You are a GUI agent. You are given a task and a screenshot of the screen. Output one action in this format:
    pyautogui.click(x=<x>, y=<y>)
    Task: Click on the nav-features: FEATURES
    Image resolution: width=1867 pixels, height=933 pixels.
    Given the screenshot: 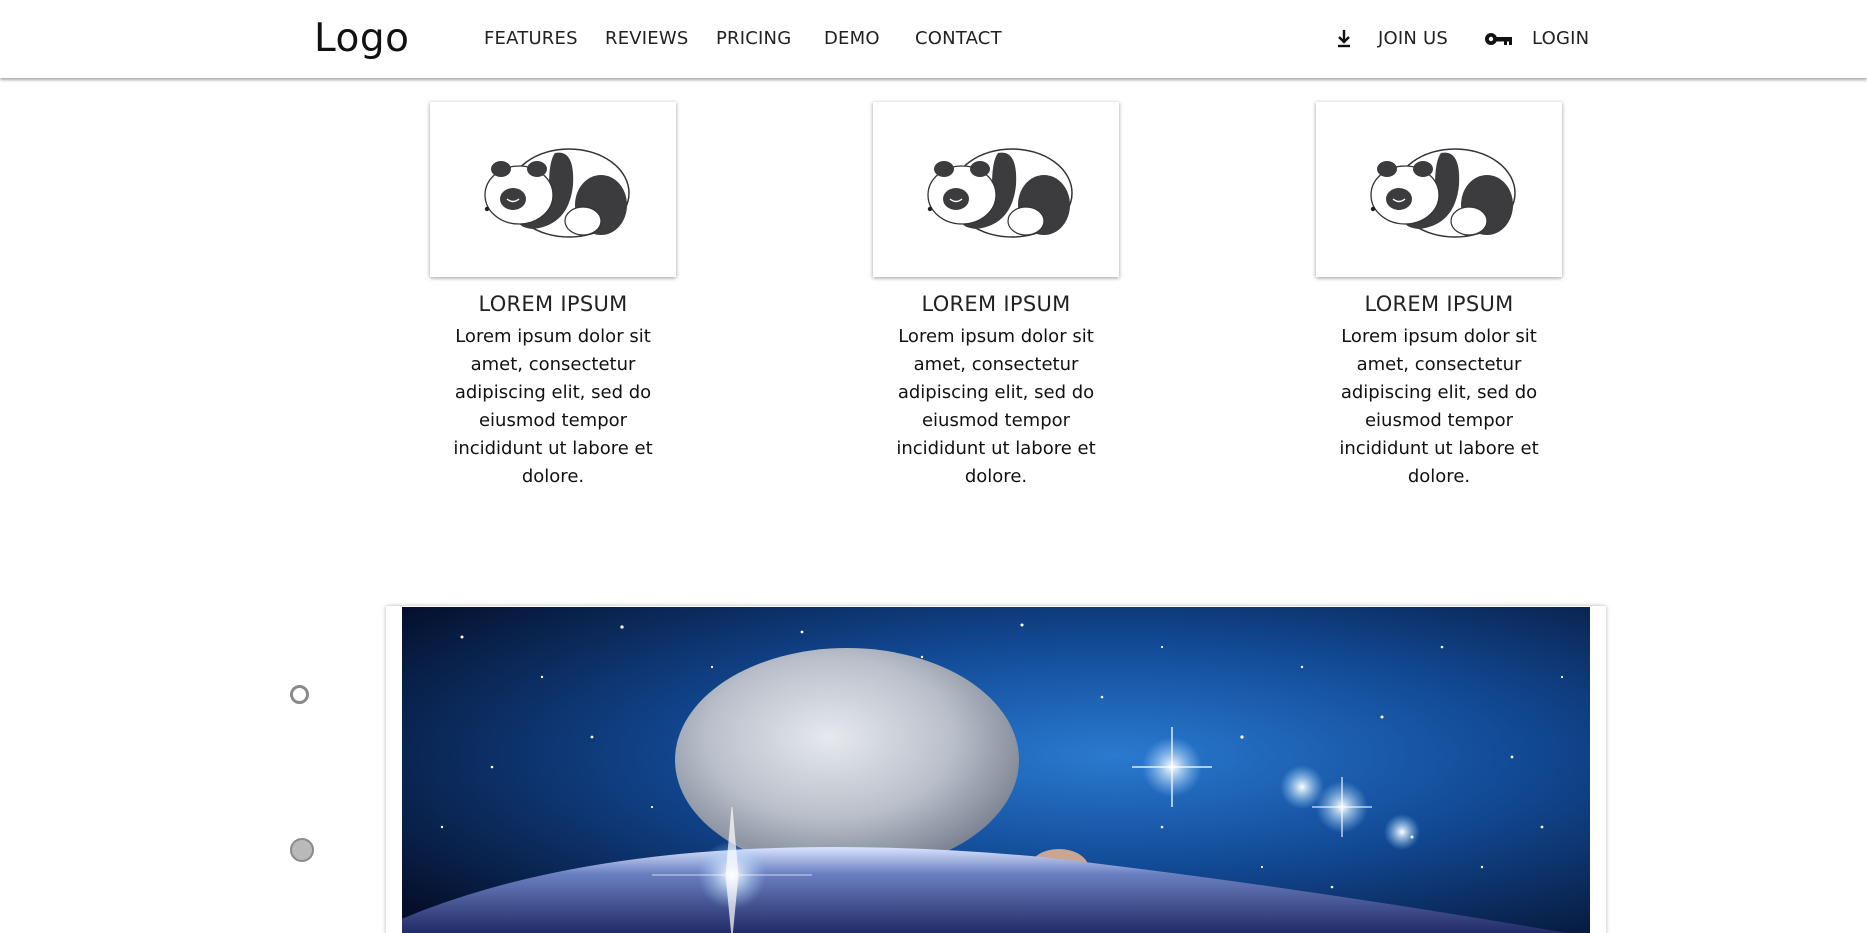 What is the action you would take?
    pyautogui.click(x=531, y=38)
    